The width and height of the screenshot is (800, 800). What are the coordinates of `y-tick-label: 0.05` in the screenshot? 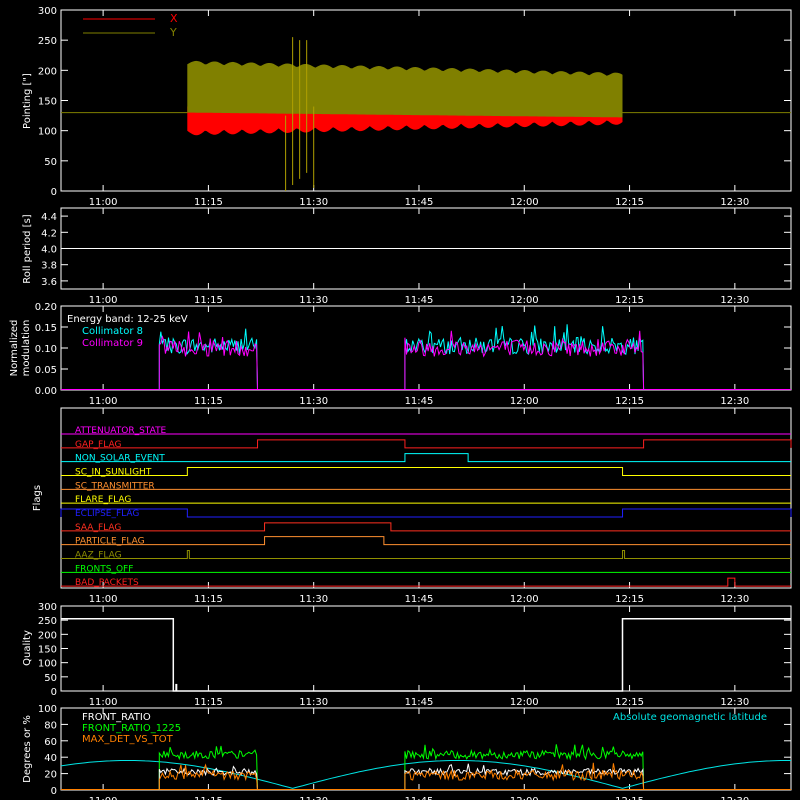 It's located at (46, 370).